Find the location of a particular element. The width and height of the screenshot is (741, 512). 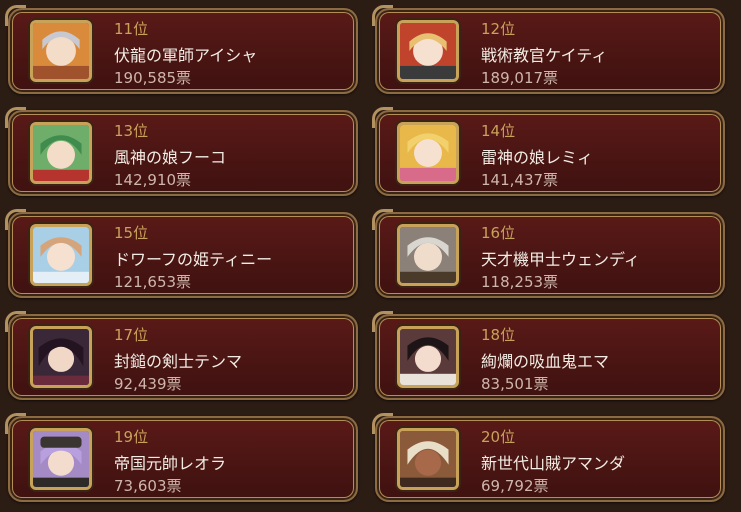

rank-label: 15位 is located at coordinates (131, 233).